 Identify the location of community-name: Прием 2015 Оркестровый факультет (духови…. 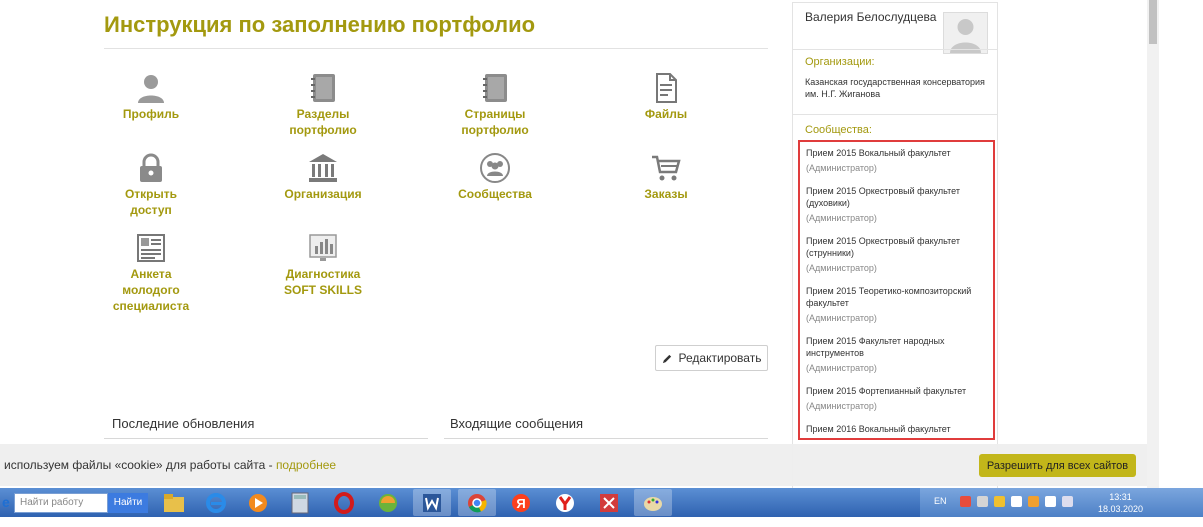
(883, 197).